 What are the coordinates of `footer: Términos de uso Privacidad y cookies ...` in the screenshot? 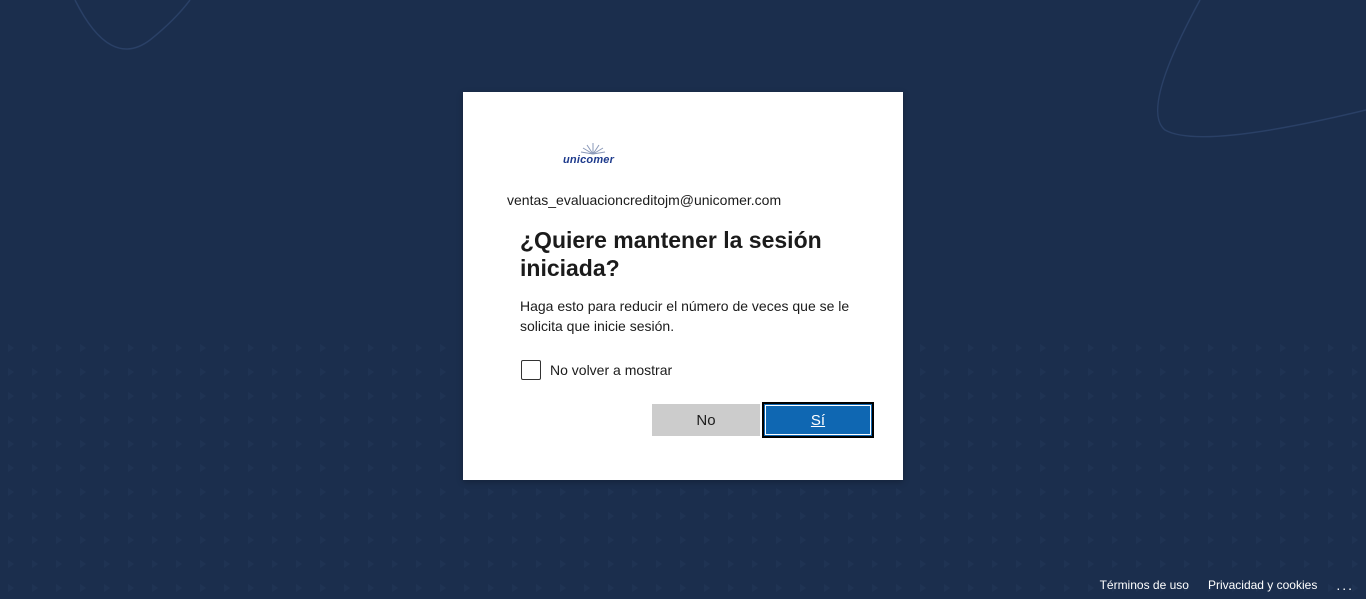 It's located at (1227, 585).